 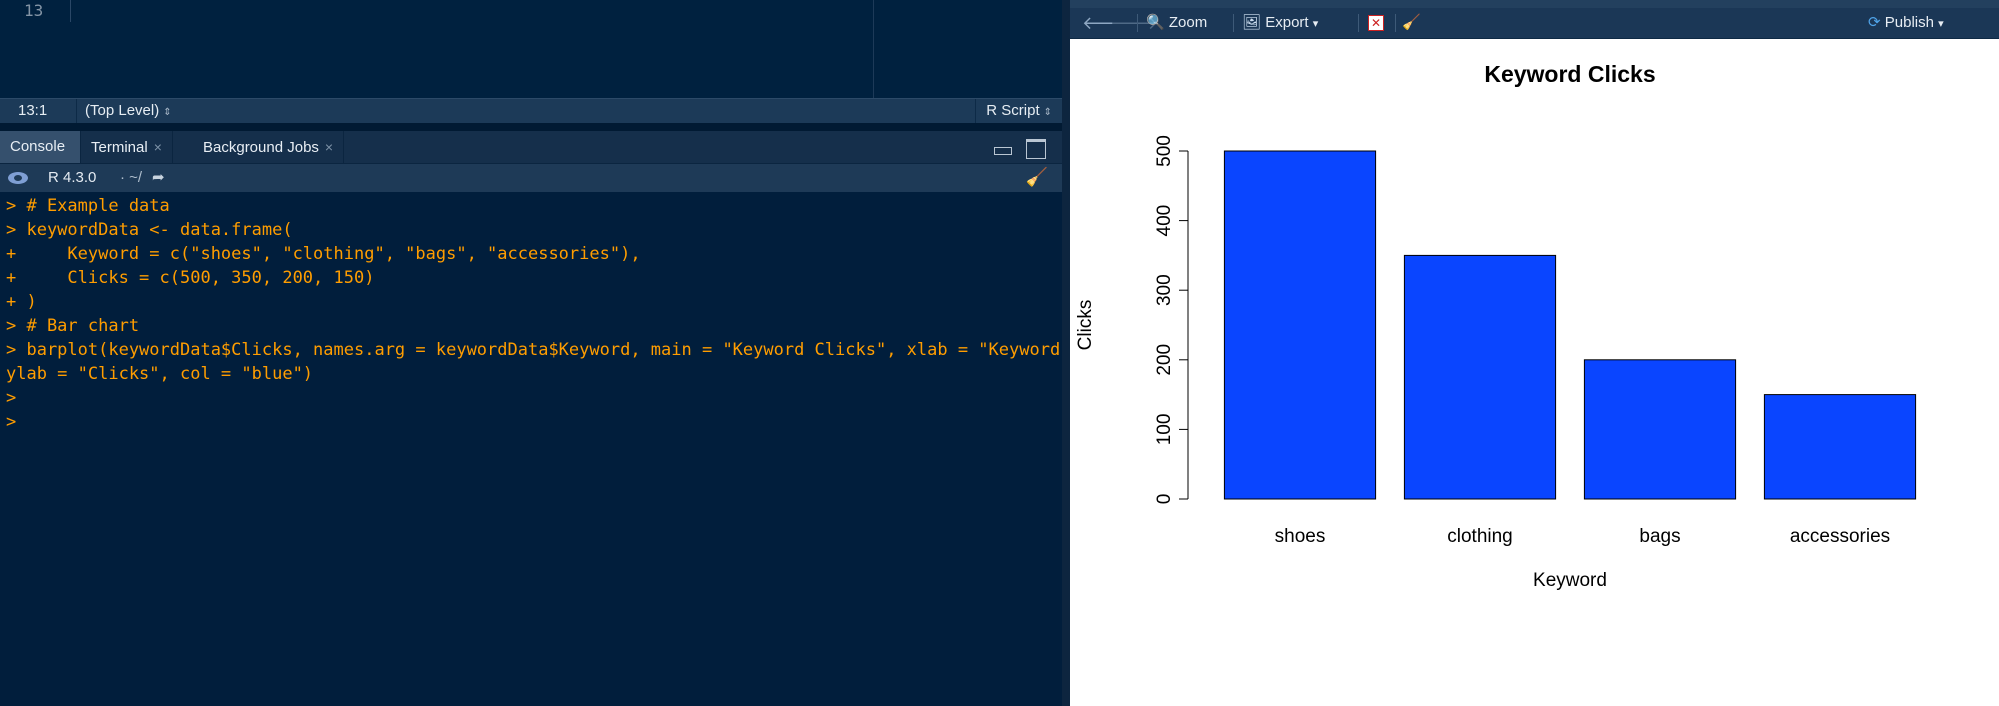 What do you see at coordinates (1300, 536) in the screenshot?
I see `x-tick-label: shoes` at bounding box center [1300, 536].